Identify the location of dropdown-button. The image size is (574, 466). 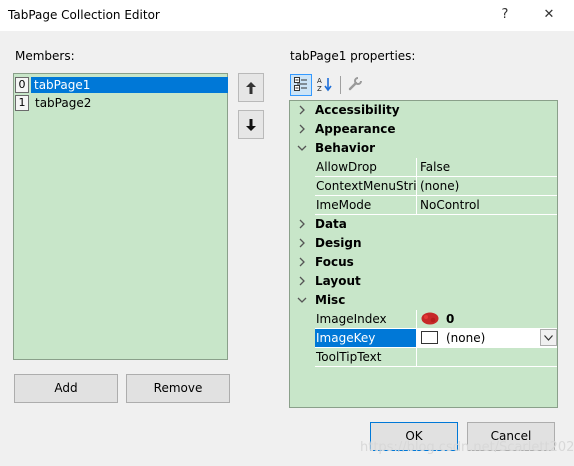
(548, 337).